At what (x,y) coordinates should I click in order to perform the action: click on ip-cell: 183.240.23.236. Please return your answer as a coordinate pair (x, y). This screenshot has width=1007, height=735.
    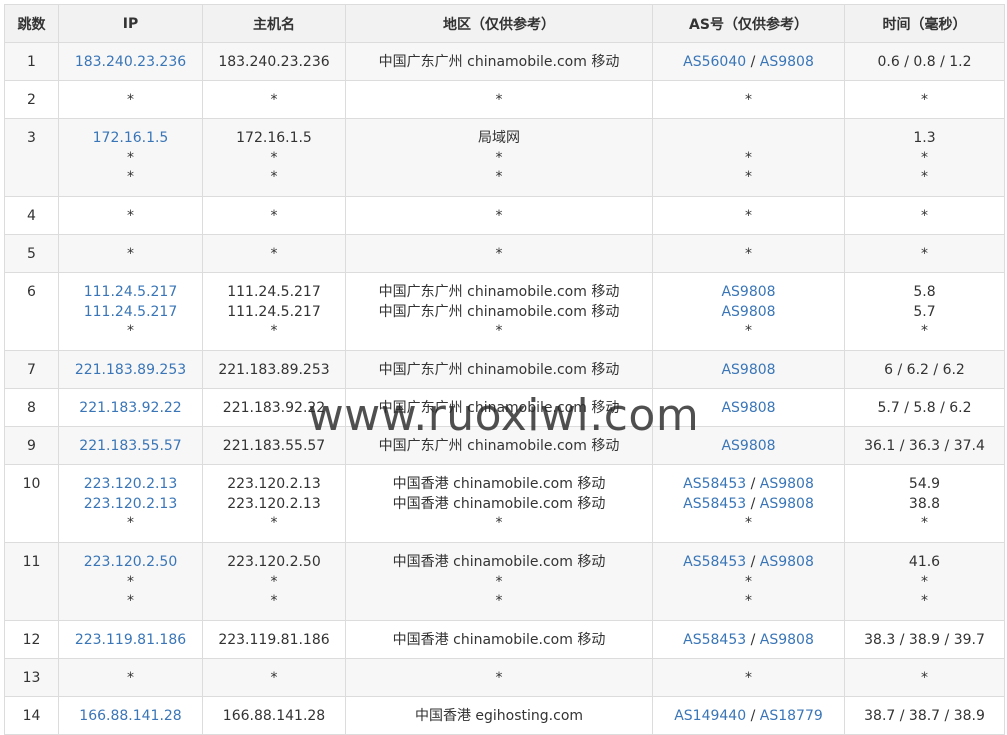
    Looking at the image, I should click on (130, 61).